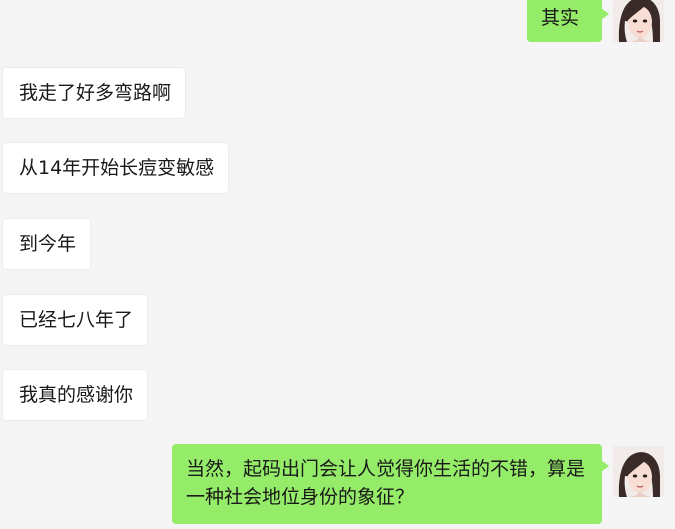 The width and height of the screenshot is (675, 529). I want to click on message-text: 从14年开始长痘变敏感, so click(117, 168).